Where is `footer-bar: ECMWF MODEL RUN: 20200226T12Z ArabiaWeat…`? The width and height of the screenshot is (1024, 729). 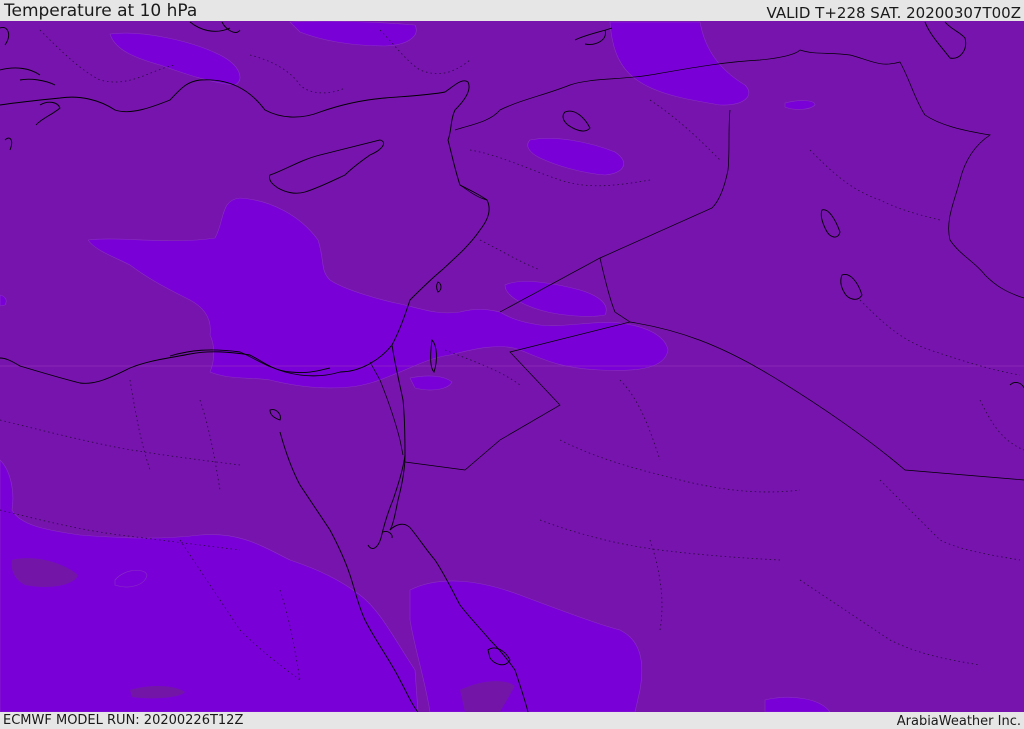 footer-bar: ECMWF MODEL RUN: 20200226T12Z ArabiaWeat… is located at coordinates (512, 720).